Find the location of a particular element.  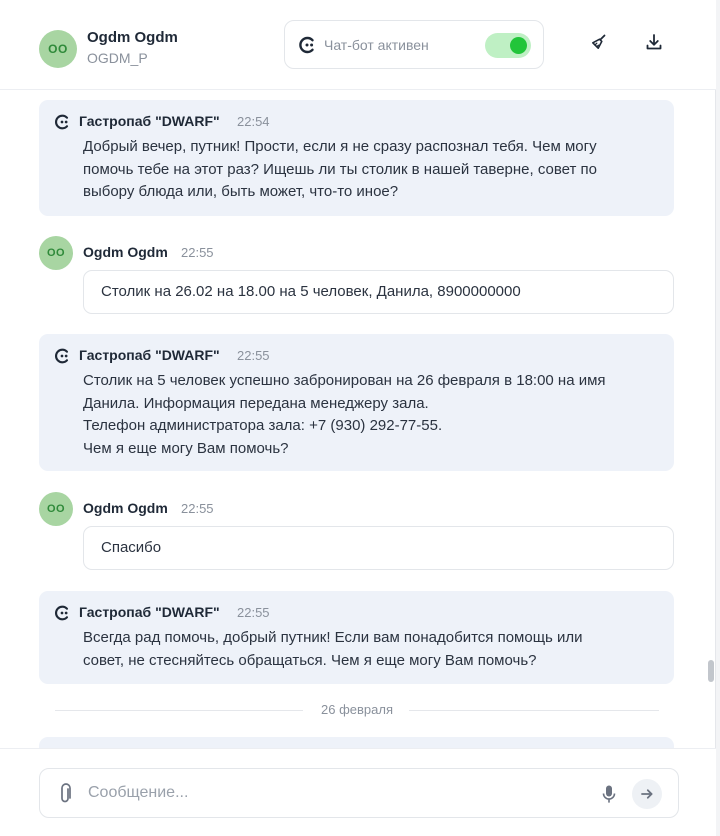

toggle-knob is located at coordinates (518, 45).